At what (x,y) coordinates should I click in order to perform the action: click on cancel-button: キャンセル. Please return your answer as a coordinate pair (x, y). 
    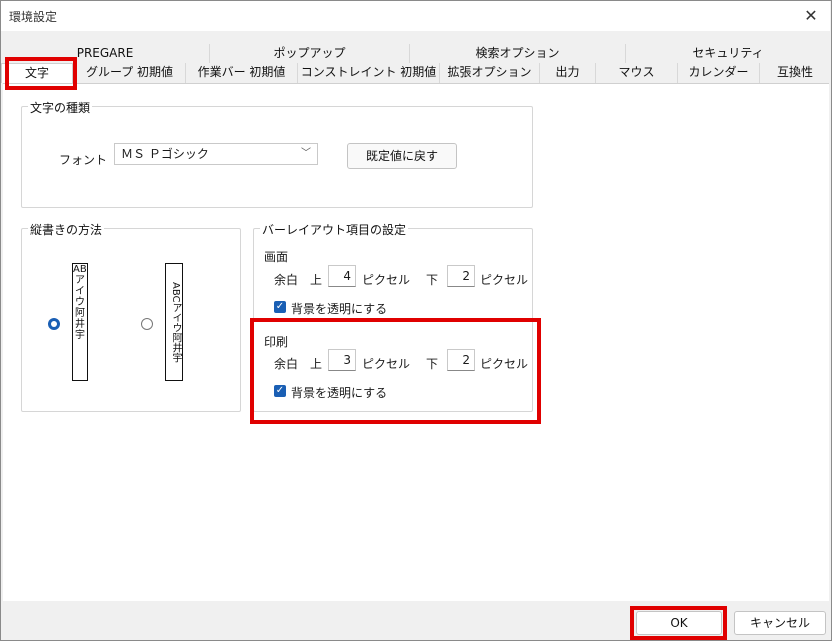
    Looking at the image, I should click on (780, 623).